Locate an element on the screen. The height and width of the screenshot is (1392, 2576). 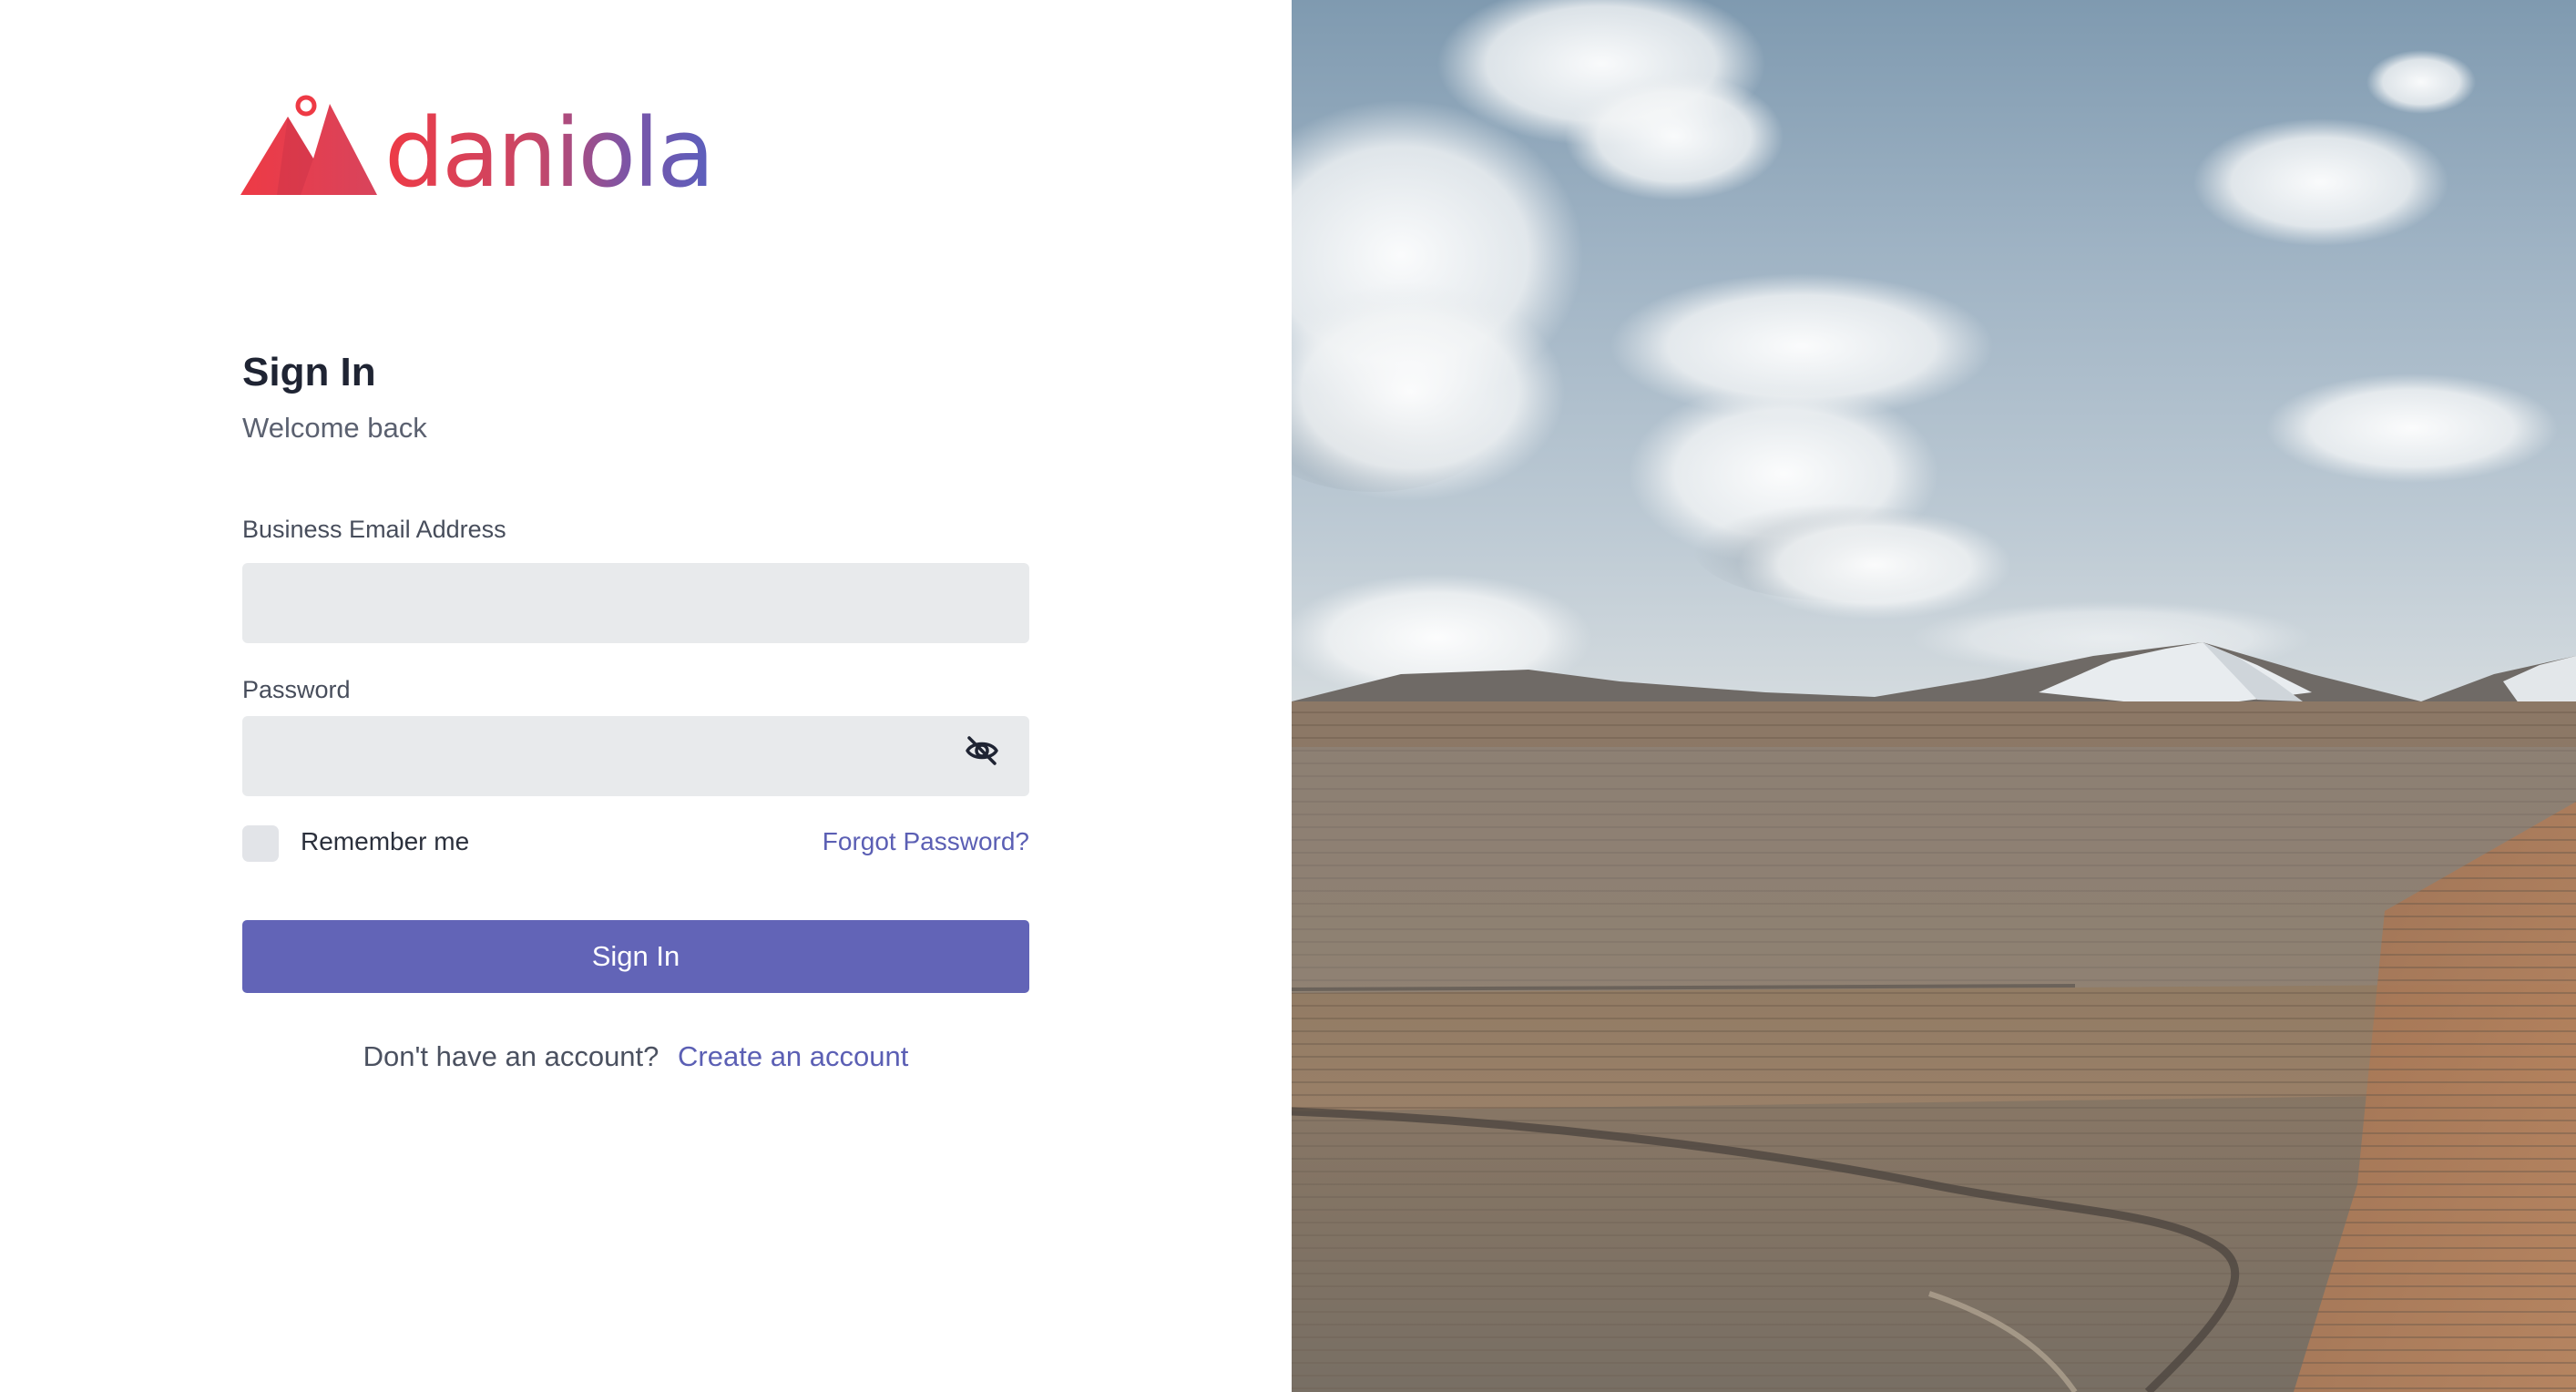
password-field is located at coordinates (635, 756).